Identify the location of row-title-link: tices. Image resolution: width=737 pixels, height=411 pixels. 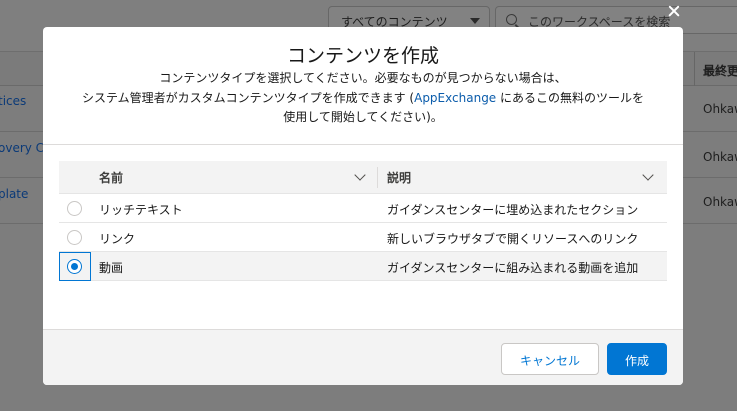
(13, 101).